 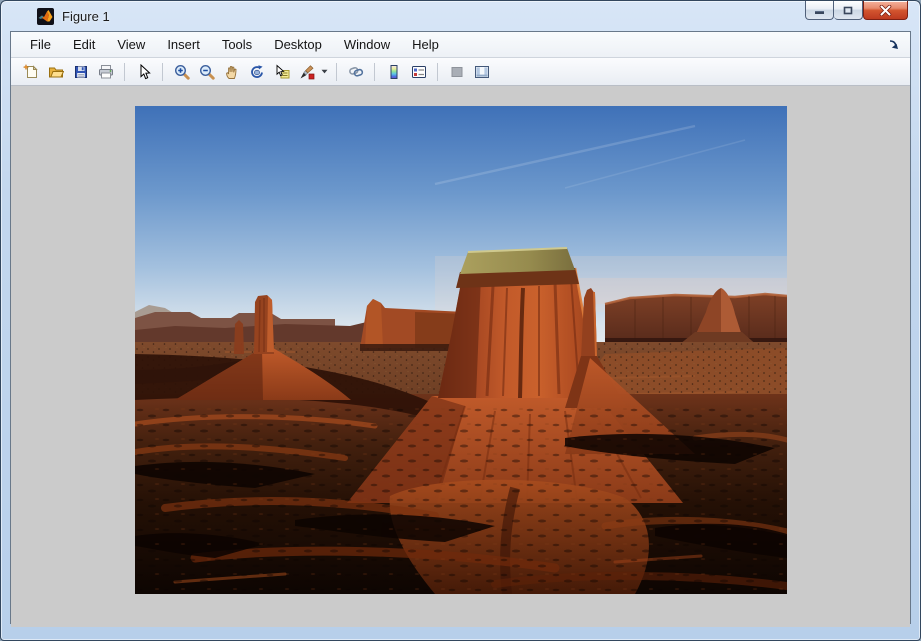 I want to click on photo-right-mesa, so click(x=695, y=319).